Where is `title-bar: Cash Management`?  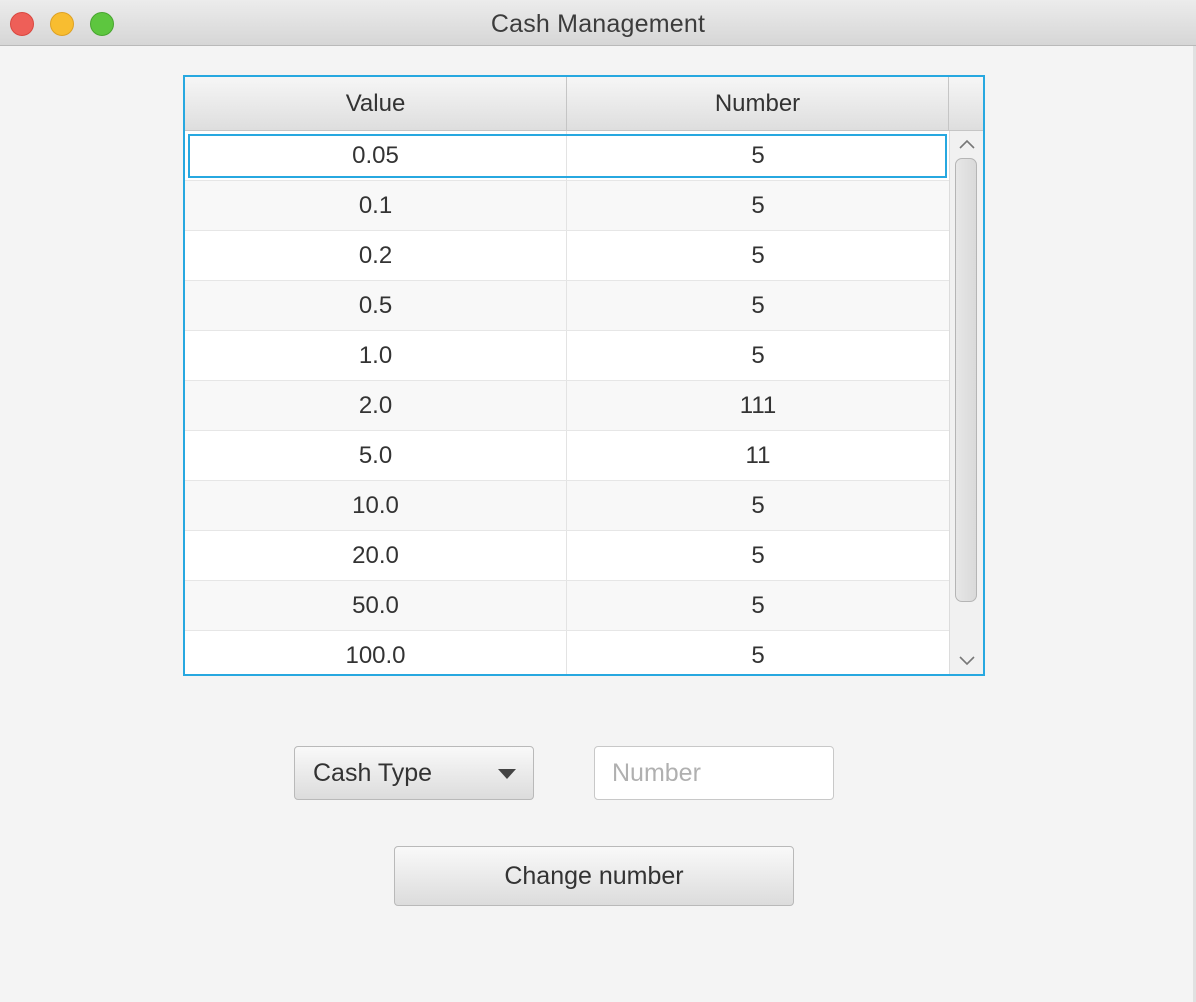
title-bar: Cash Management is located at coordinates (598, 23).